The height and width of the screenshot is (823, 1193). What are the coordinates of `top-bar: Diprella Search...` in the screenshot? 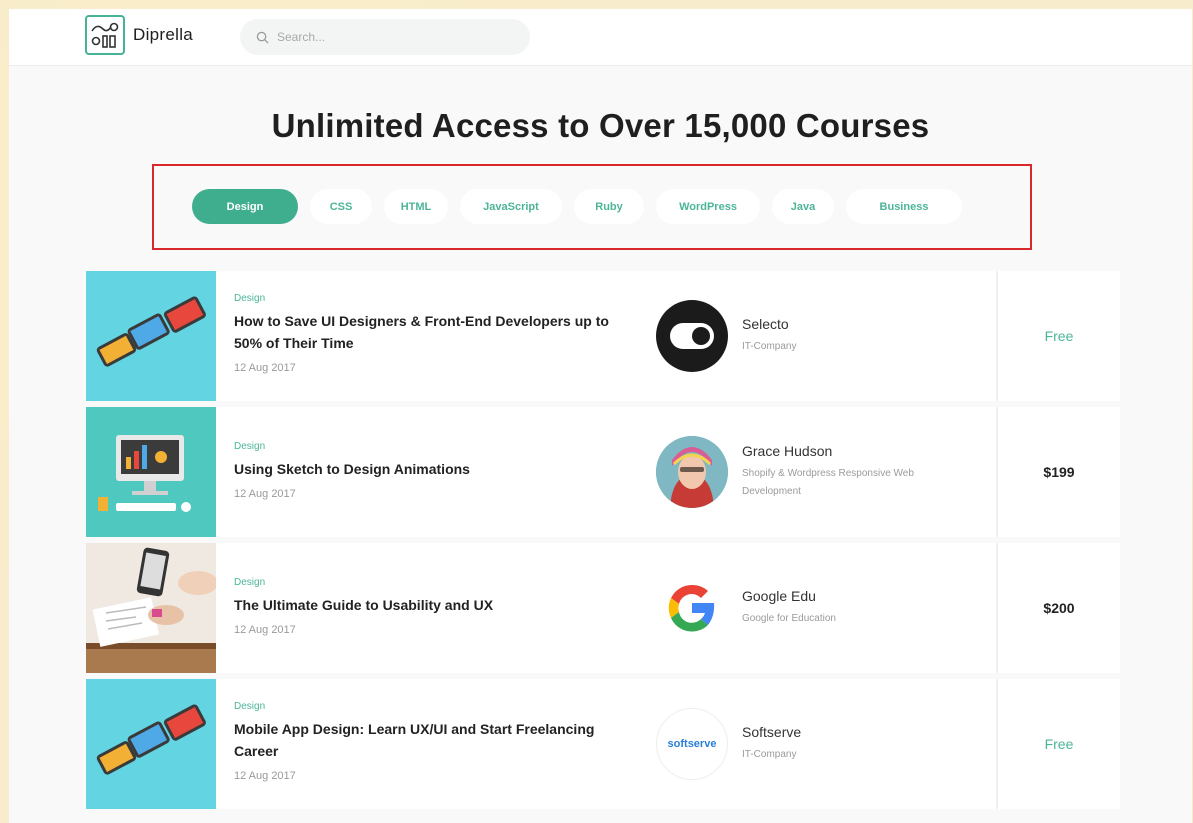 It's located at (600, 37).